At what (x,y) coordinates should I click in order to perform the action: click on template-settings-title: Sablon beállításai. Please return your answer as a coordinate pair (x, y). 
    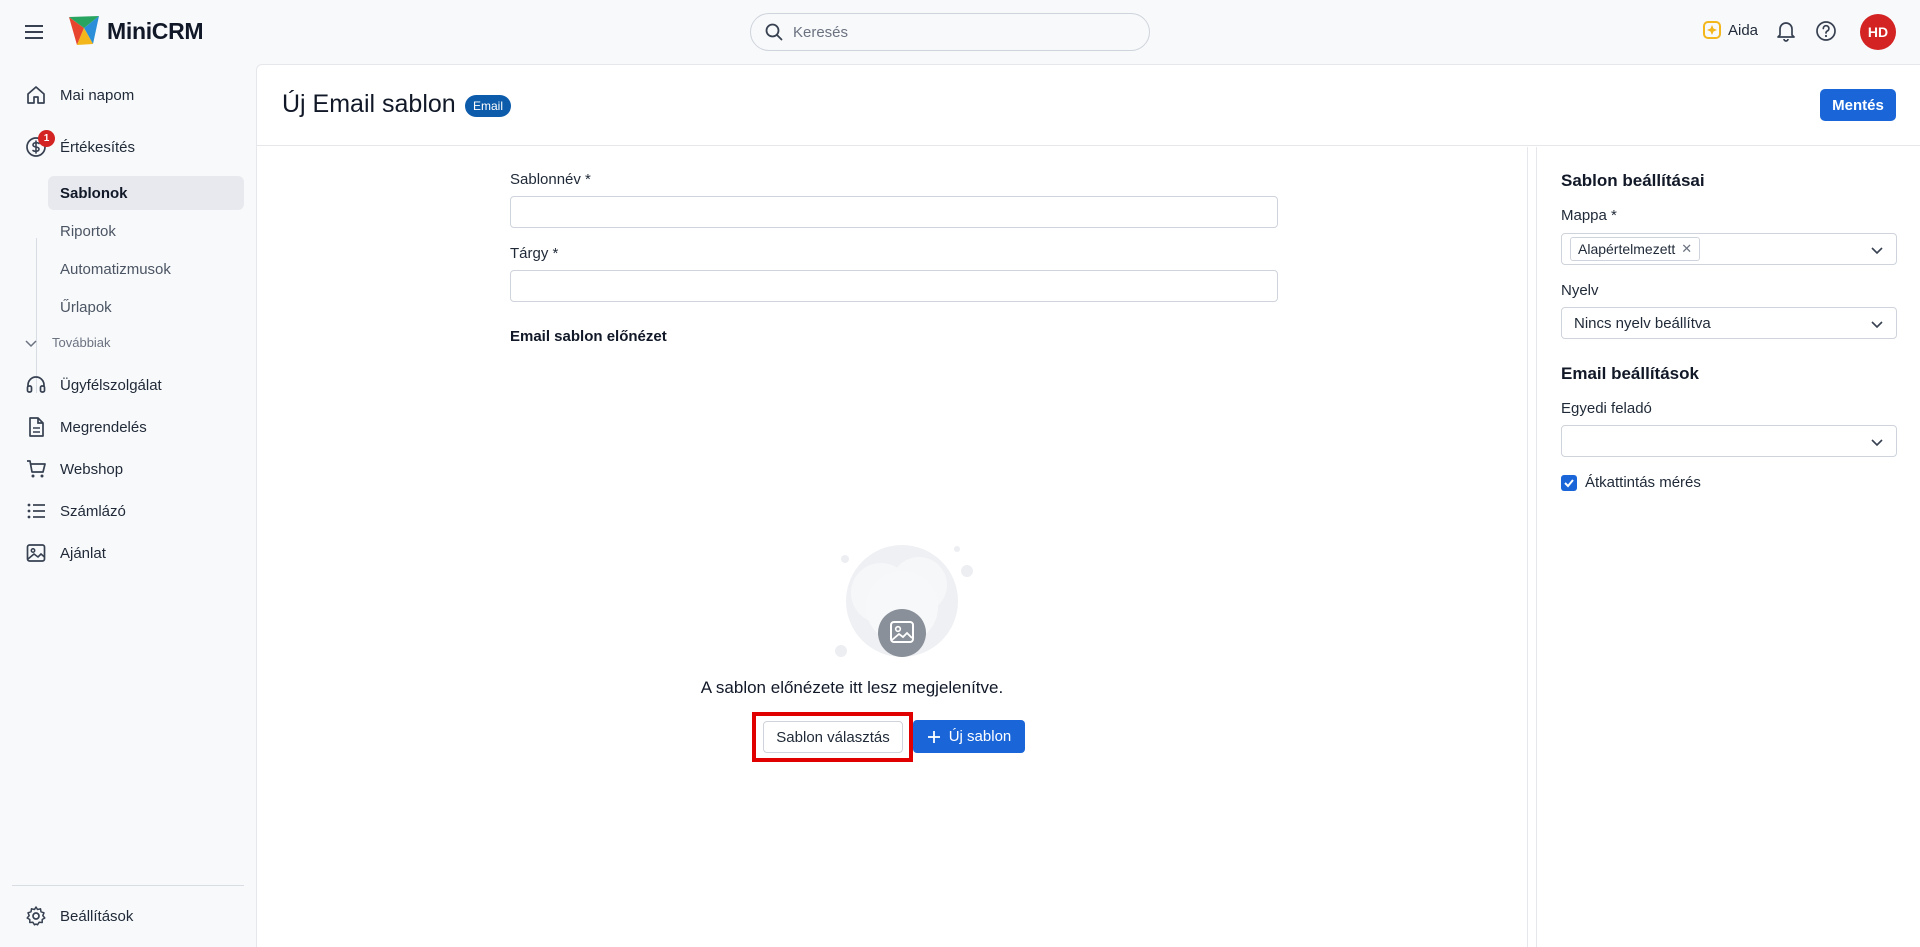
    Looking at the image, I should click on (1633, 180).